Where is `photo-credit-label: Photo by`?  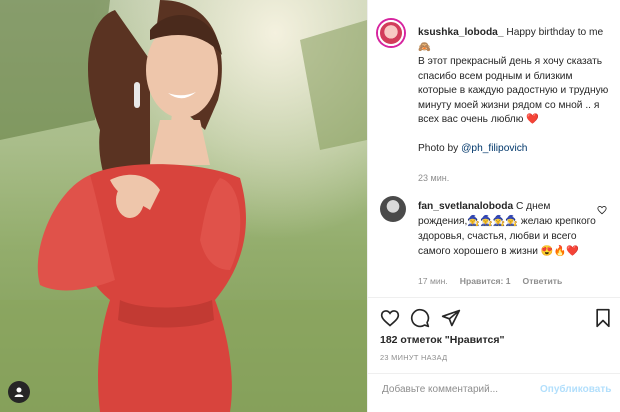 photo-credit-label: Photo by is located at coordinates (438, 148).